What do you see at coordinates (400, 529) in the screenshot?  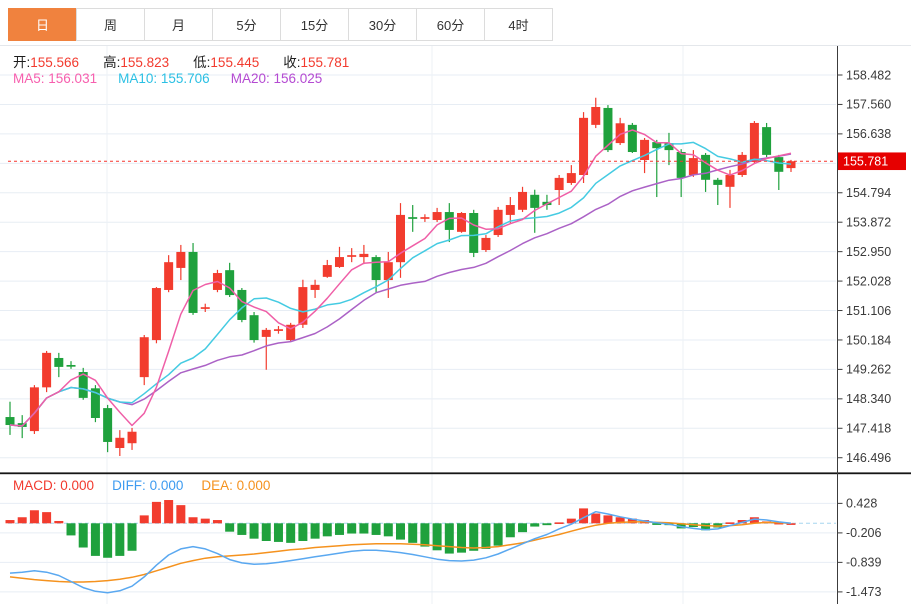 I see `macd-histogram` at bounding box center [400, 529].